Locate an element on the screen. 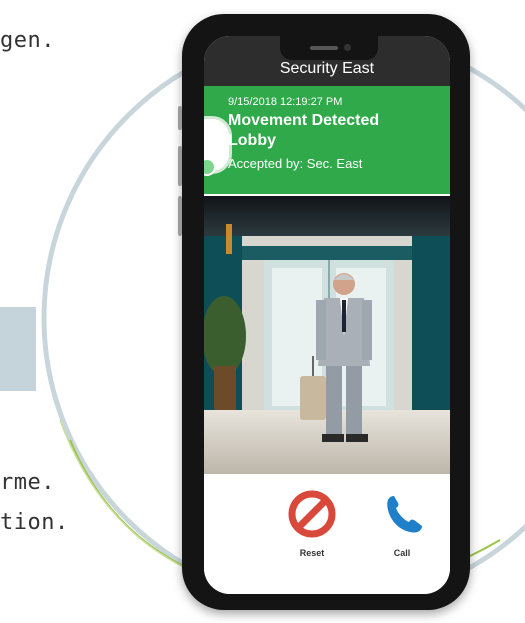 Image resolution: width=525 pixels, height=623 pixels. alert-accepted-by: Accepted by: Sec. East is located at coordinates (295, 163).